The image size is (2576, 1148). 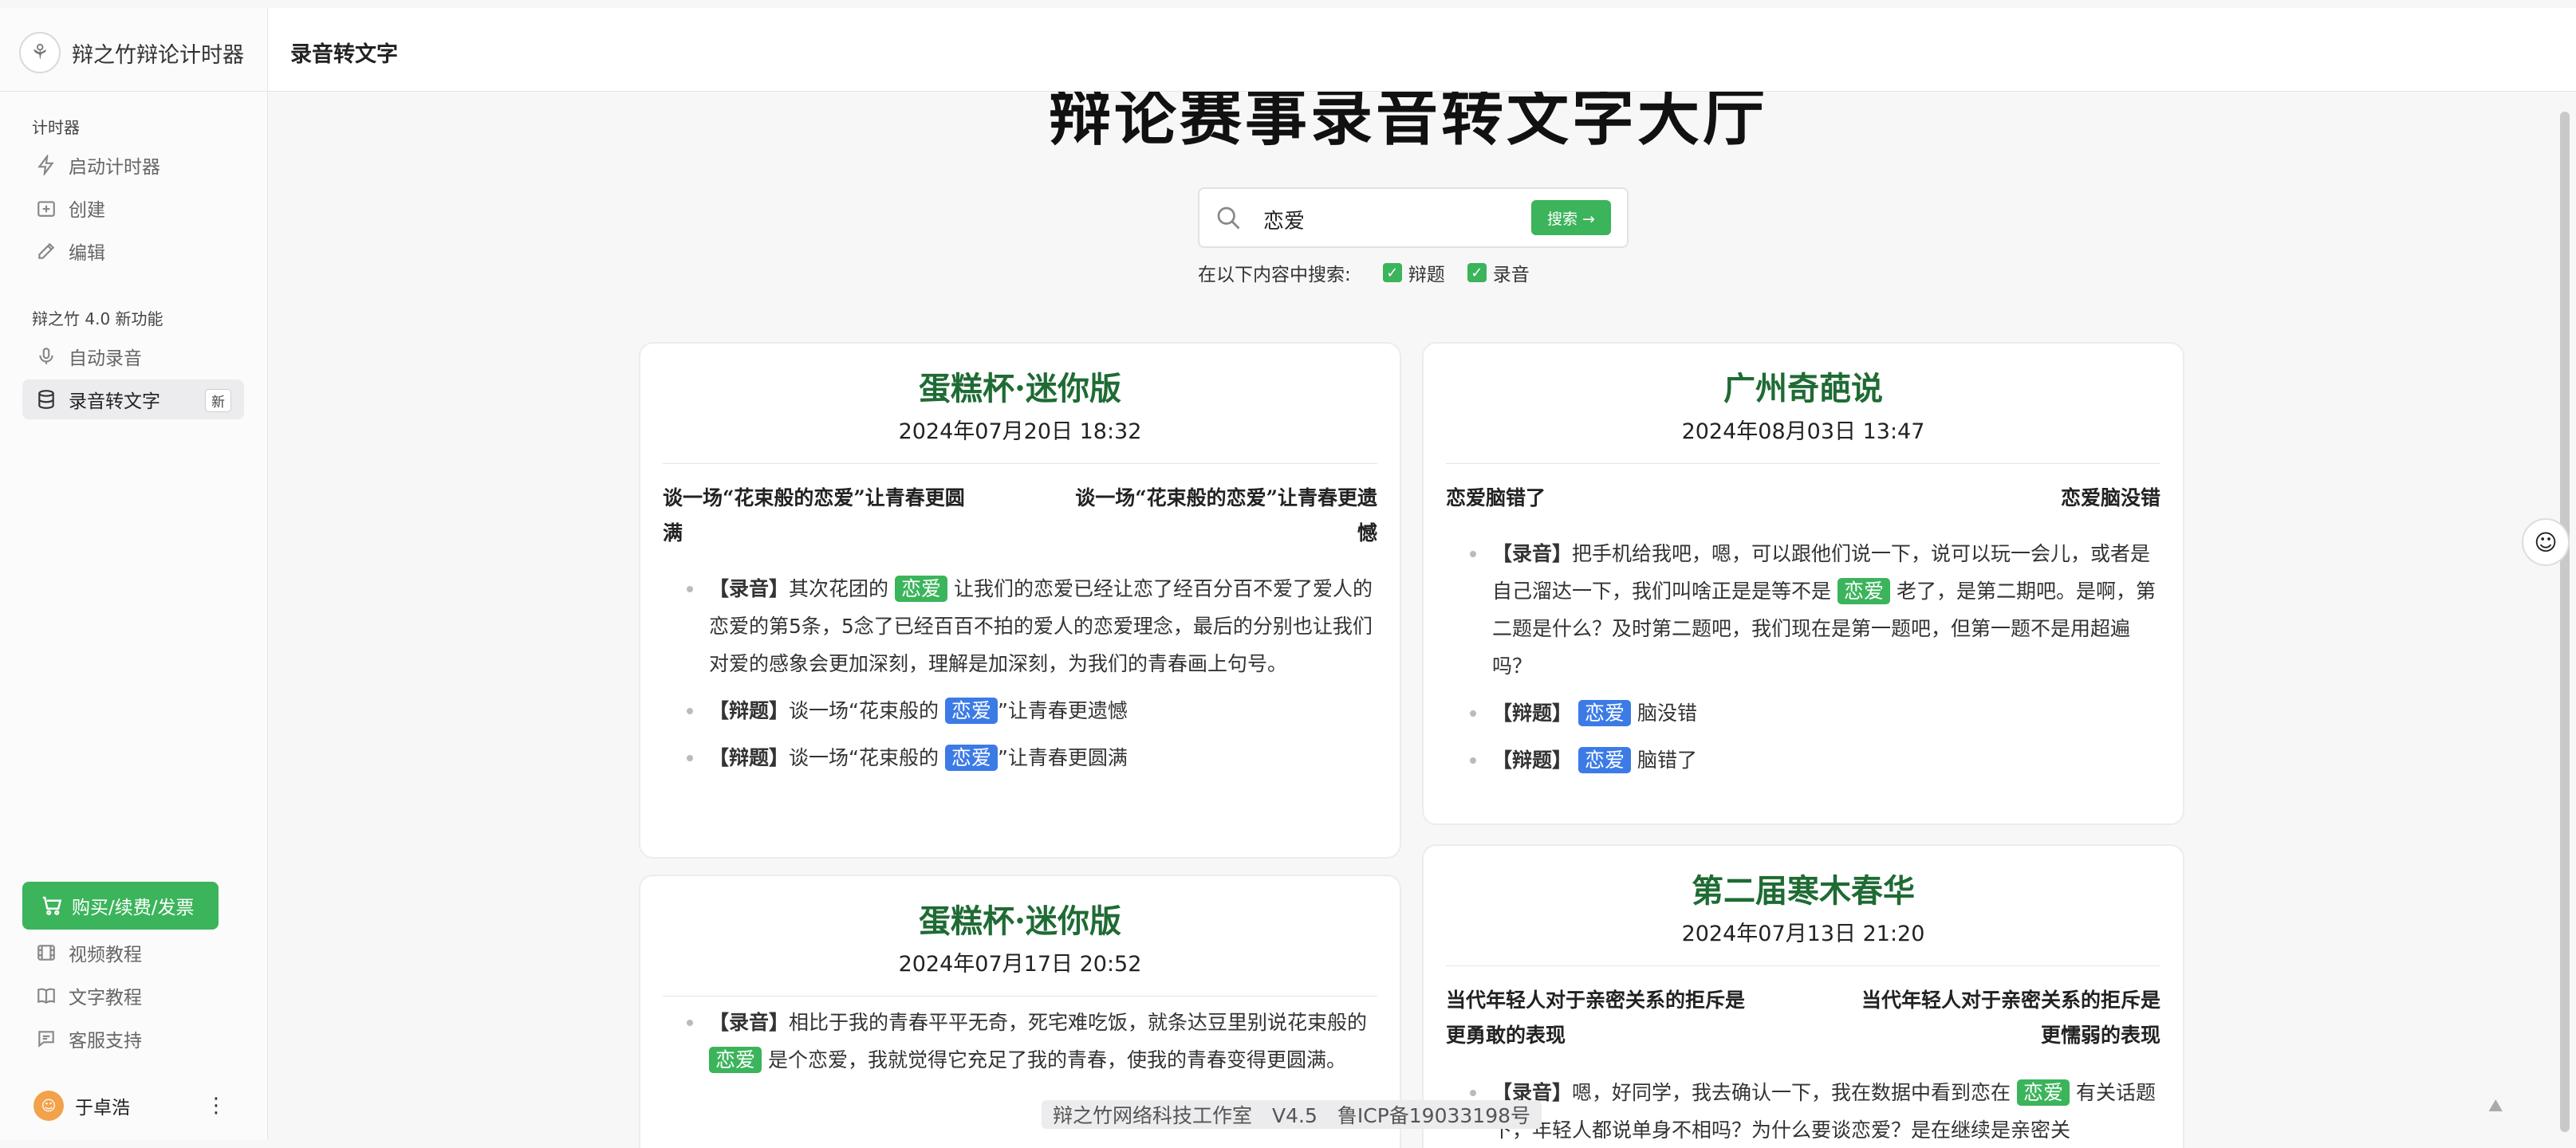 I want to click on user-profile: ☺ 于卓浩 ⋮, so click(x=133, y=1106).